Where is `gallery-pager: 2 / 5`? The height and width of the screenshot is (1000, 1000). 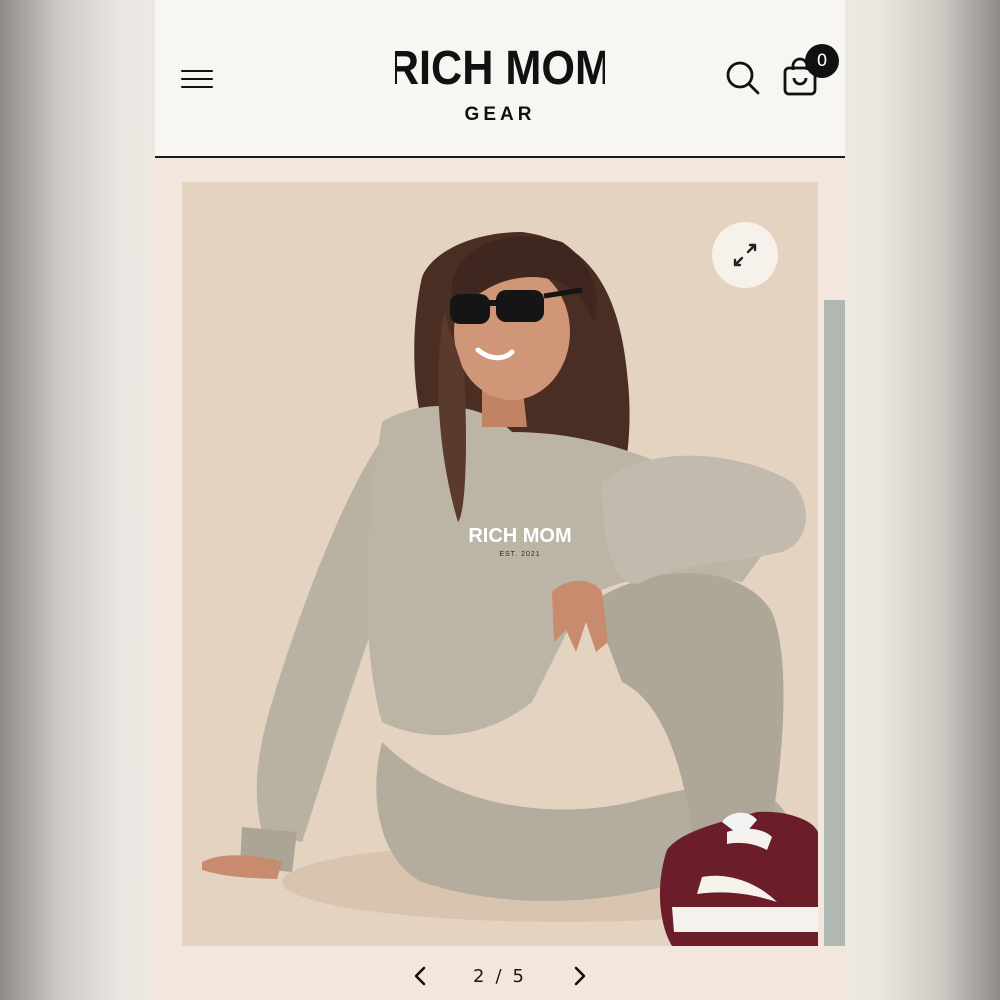
gallery-pager: 2 / 5 is located at coordinates (500, 976).